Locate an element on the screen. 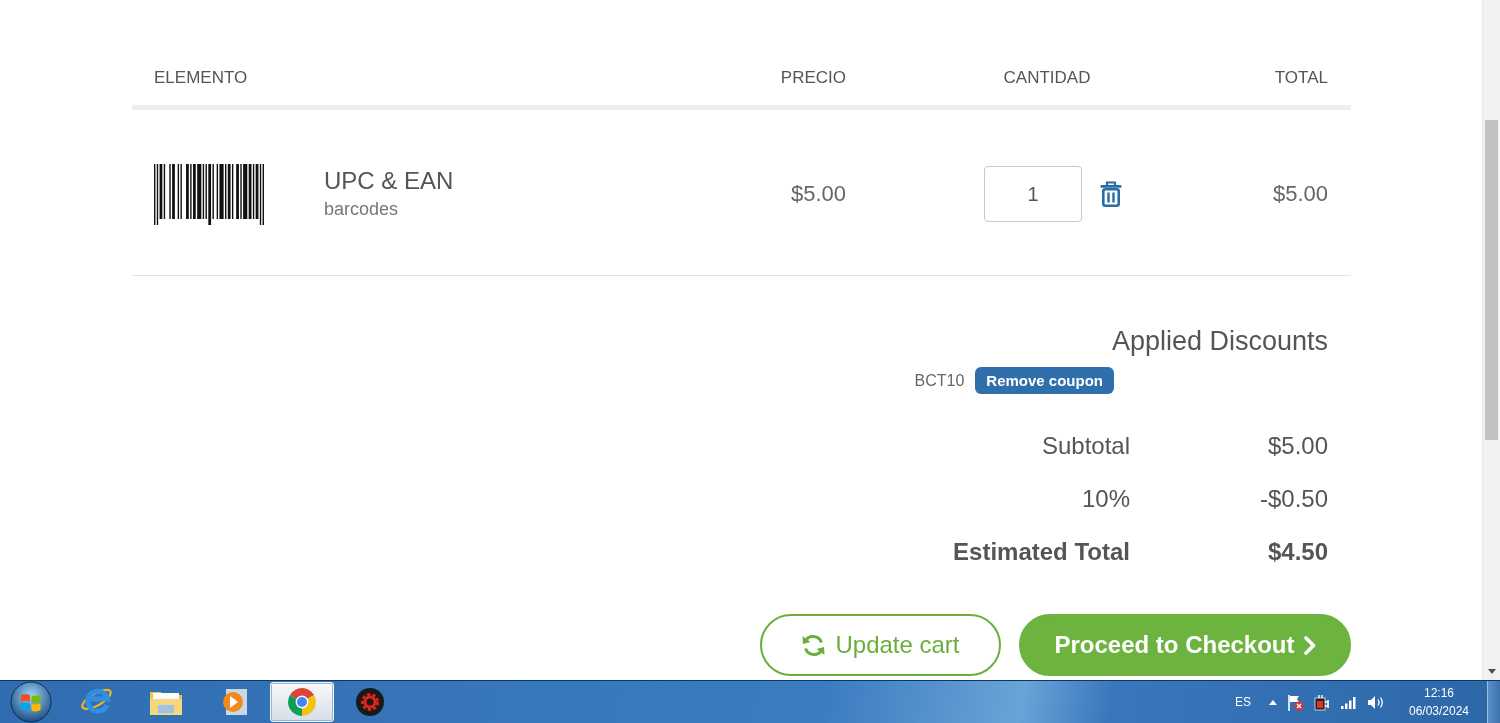 Image resolution: width=1500 pixels, height=723 pixels. play-icon is located at coordinates (234, 702).